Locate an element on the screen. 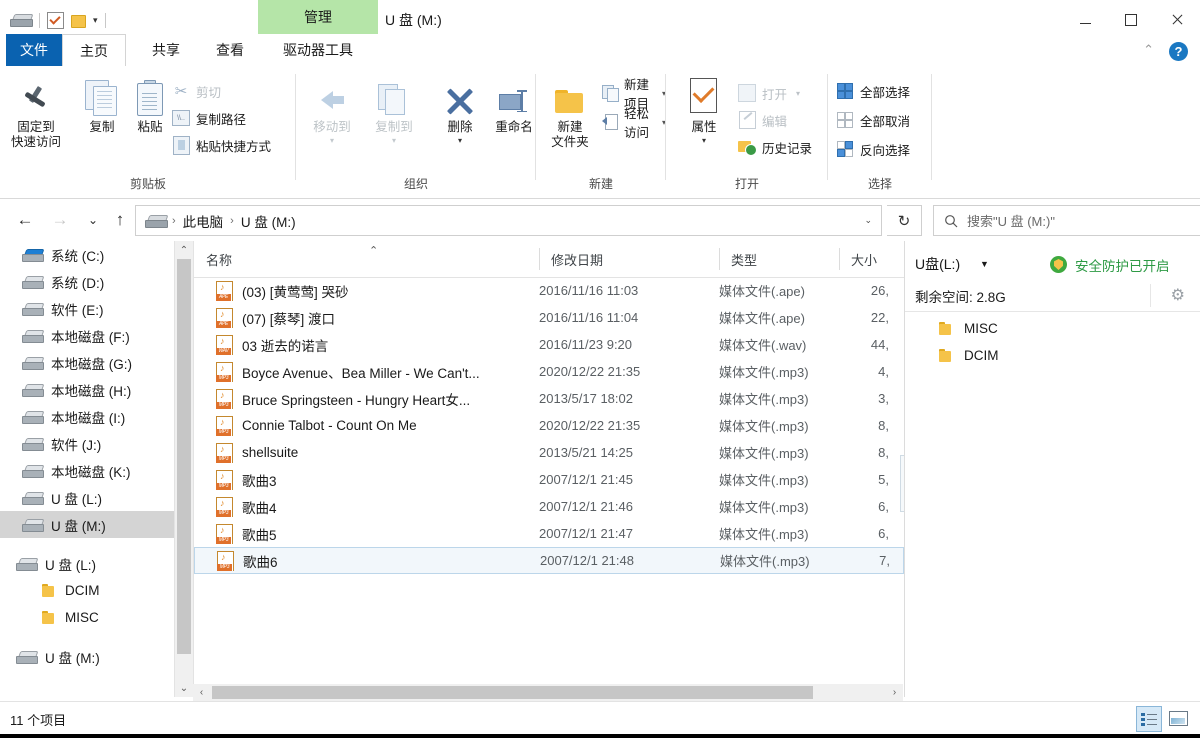 This screenshot has height=738, width=1200. tab-view: 查看 is located at coordinates (230, 50).